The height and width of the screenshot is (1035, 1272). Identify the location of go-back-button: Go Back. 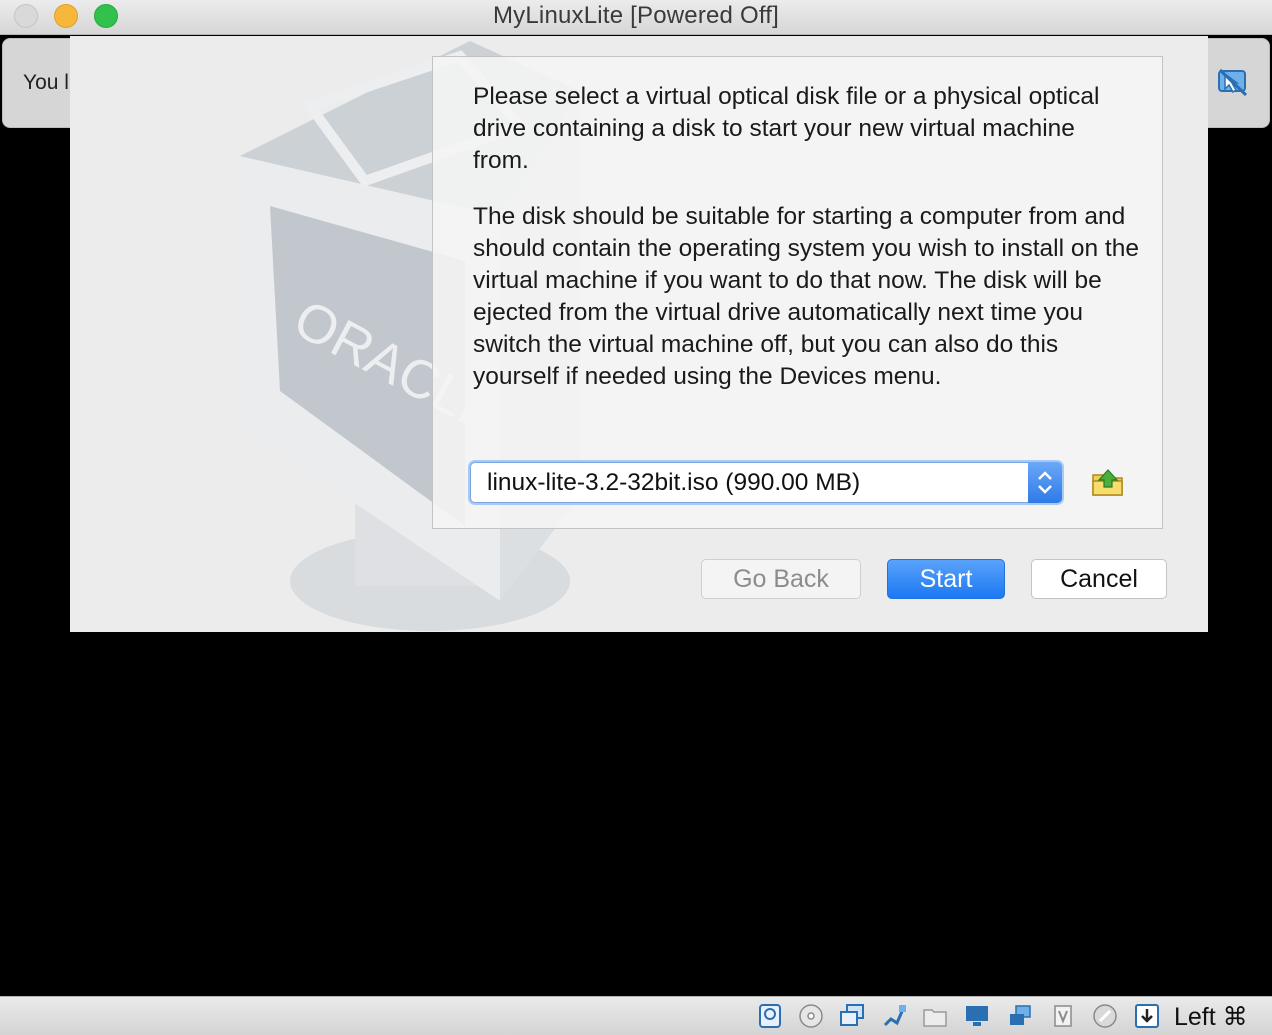
(781, 579).